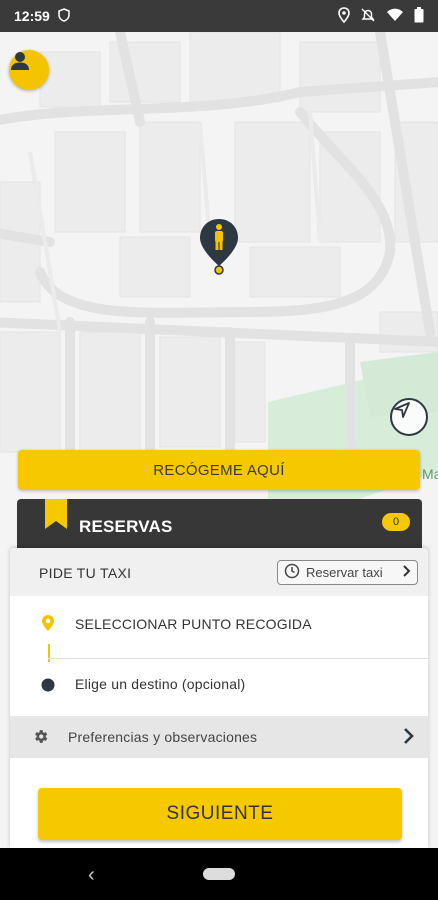 This screenshot has height=900, width=438. Describe the element at coordinates (219, 470) in the screenshot. I see `pickup-here-button: RECÓGEME AQUÍ` at that location.